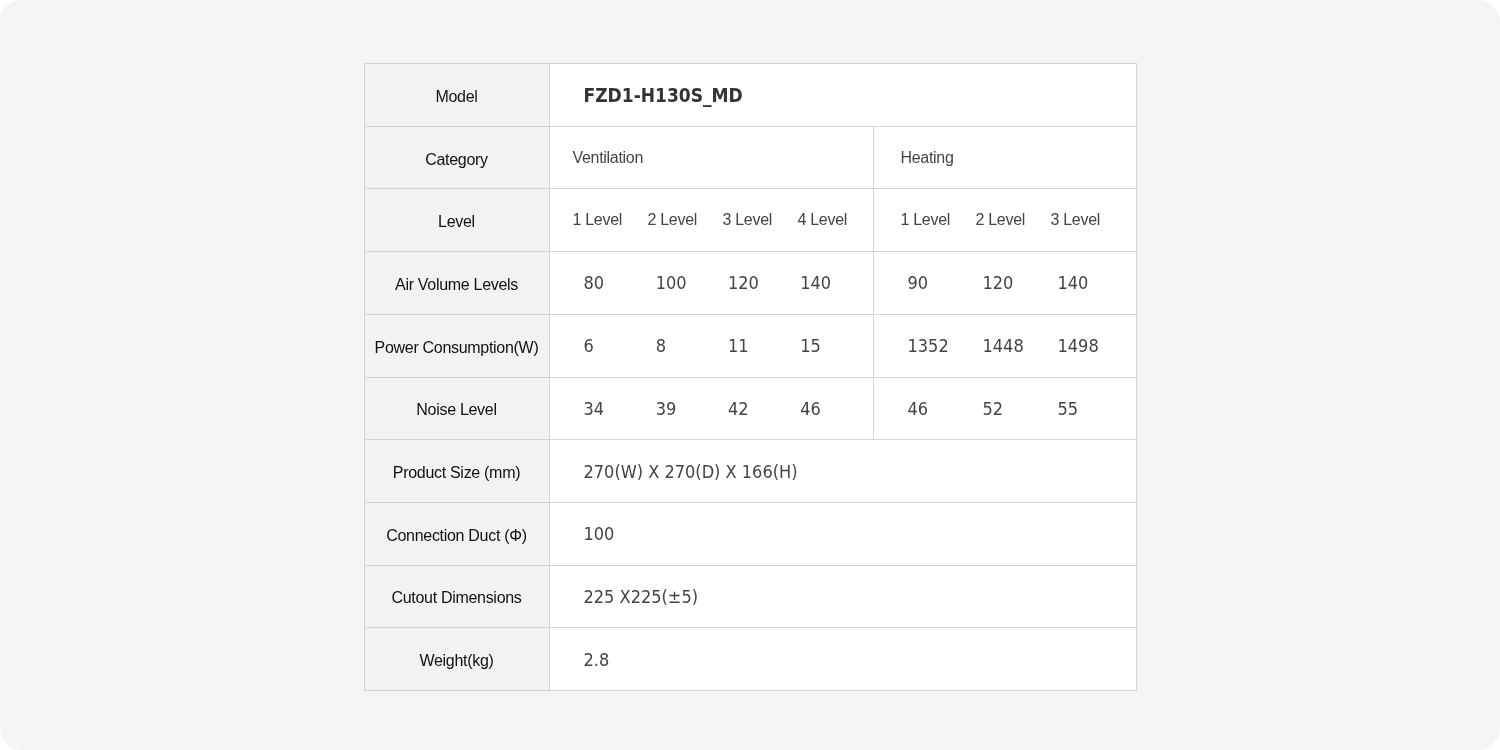  Describe the element at coordinates (918, 283) in the screenshot. I see `table-cell-text: 90` at that location.